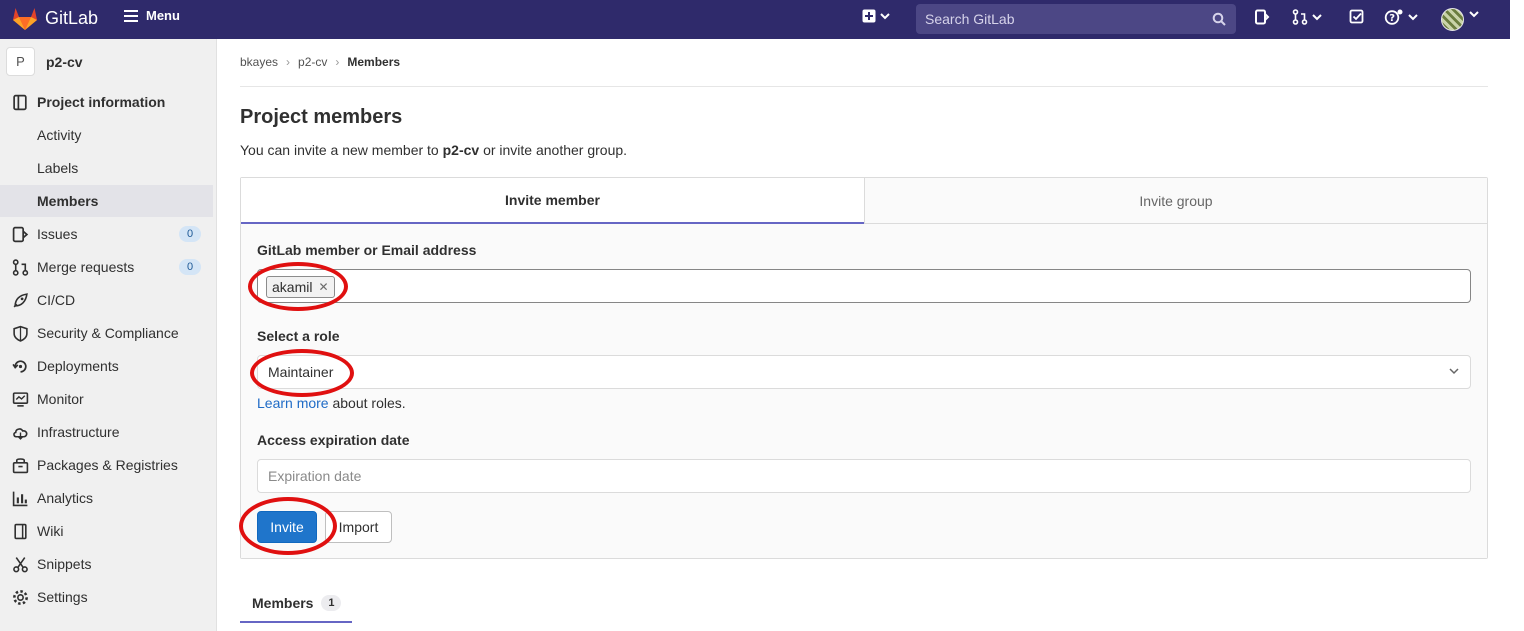  Describe the element at coordinates (1219, 19) in the screenshot. I see `search-icon` at that location.